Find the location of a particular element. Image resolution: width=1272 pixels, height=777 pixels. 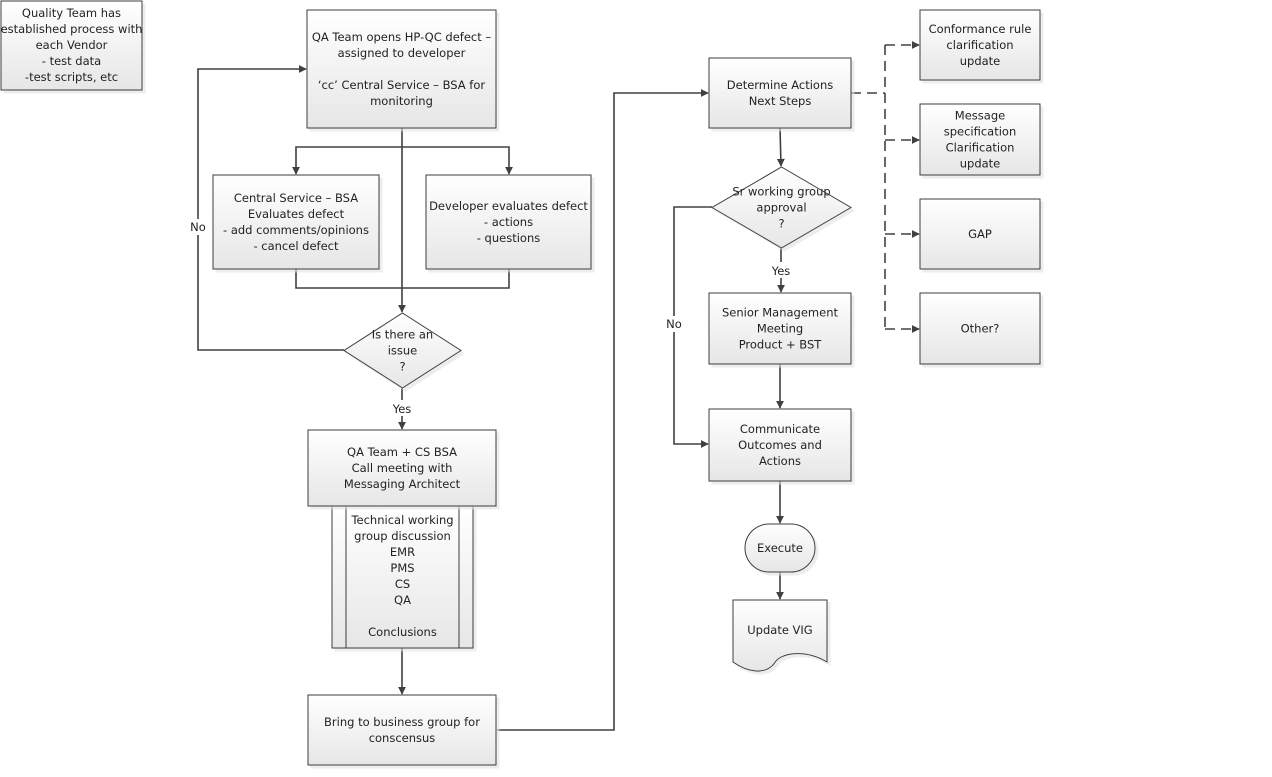

node-execute: Execute is located at coordinates (780, 548).